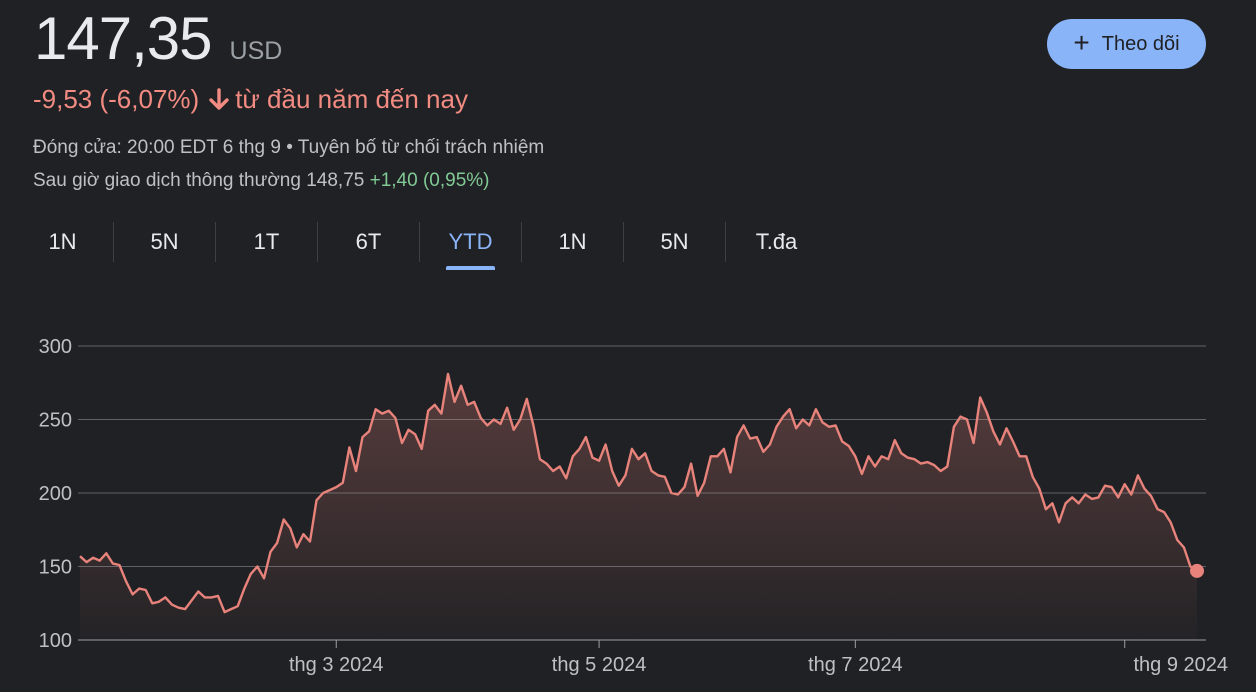 Image resolution: width=1256 pixels, height=692 pixels. Describe the element at coordinates (55, 421) in the screenshot. I see `y-tick-label: 250` at that location.